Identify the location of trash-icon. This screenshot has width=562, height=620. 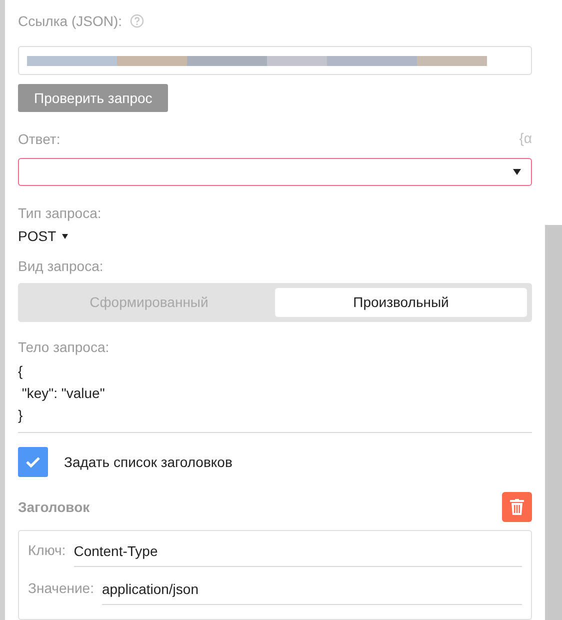
(517, 507).